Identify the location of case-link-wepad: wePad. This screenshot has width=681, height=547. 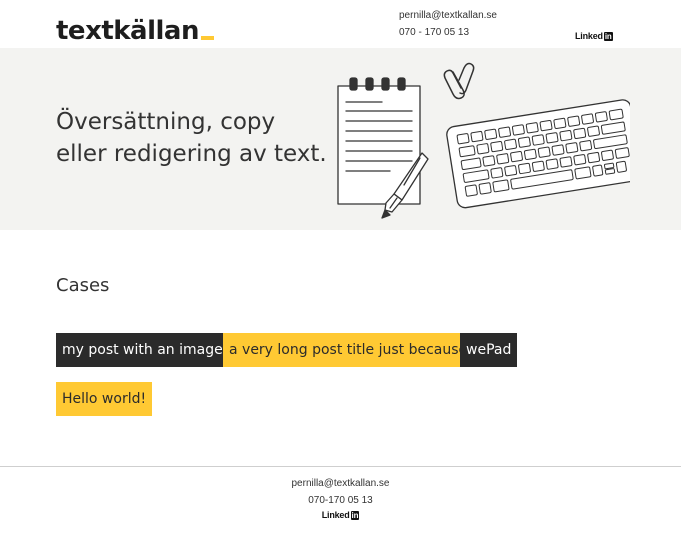
(489, 350).